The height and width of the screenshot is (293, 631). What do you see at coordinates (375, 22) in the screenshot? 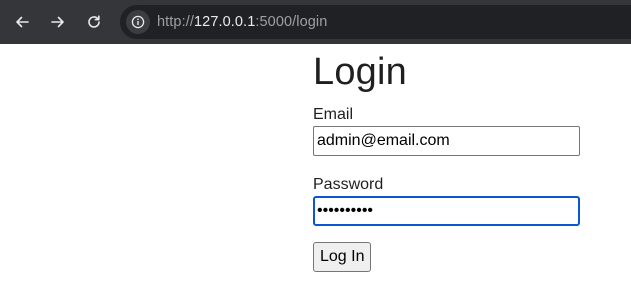
I see `address-bar: http://127.0.0.1:5000/login` at bounding box center [375, 22].